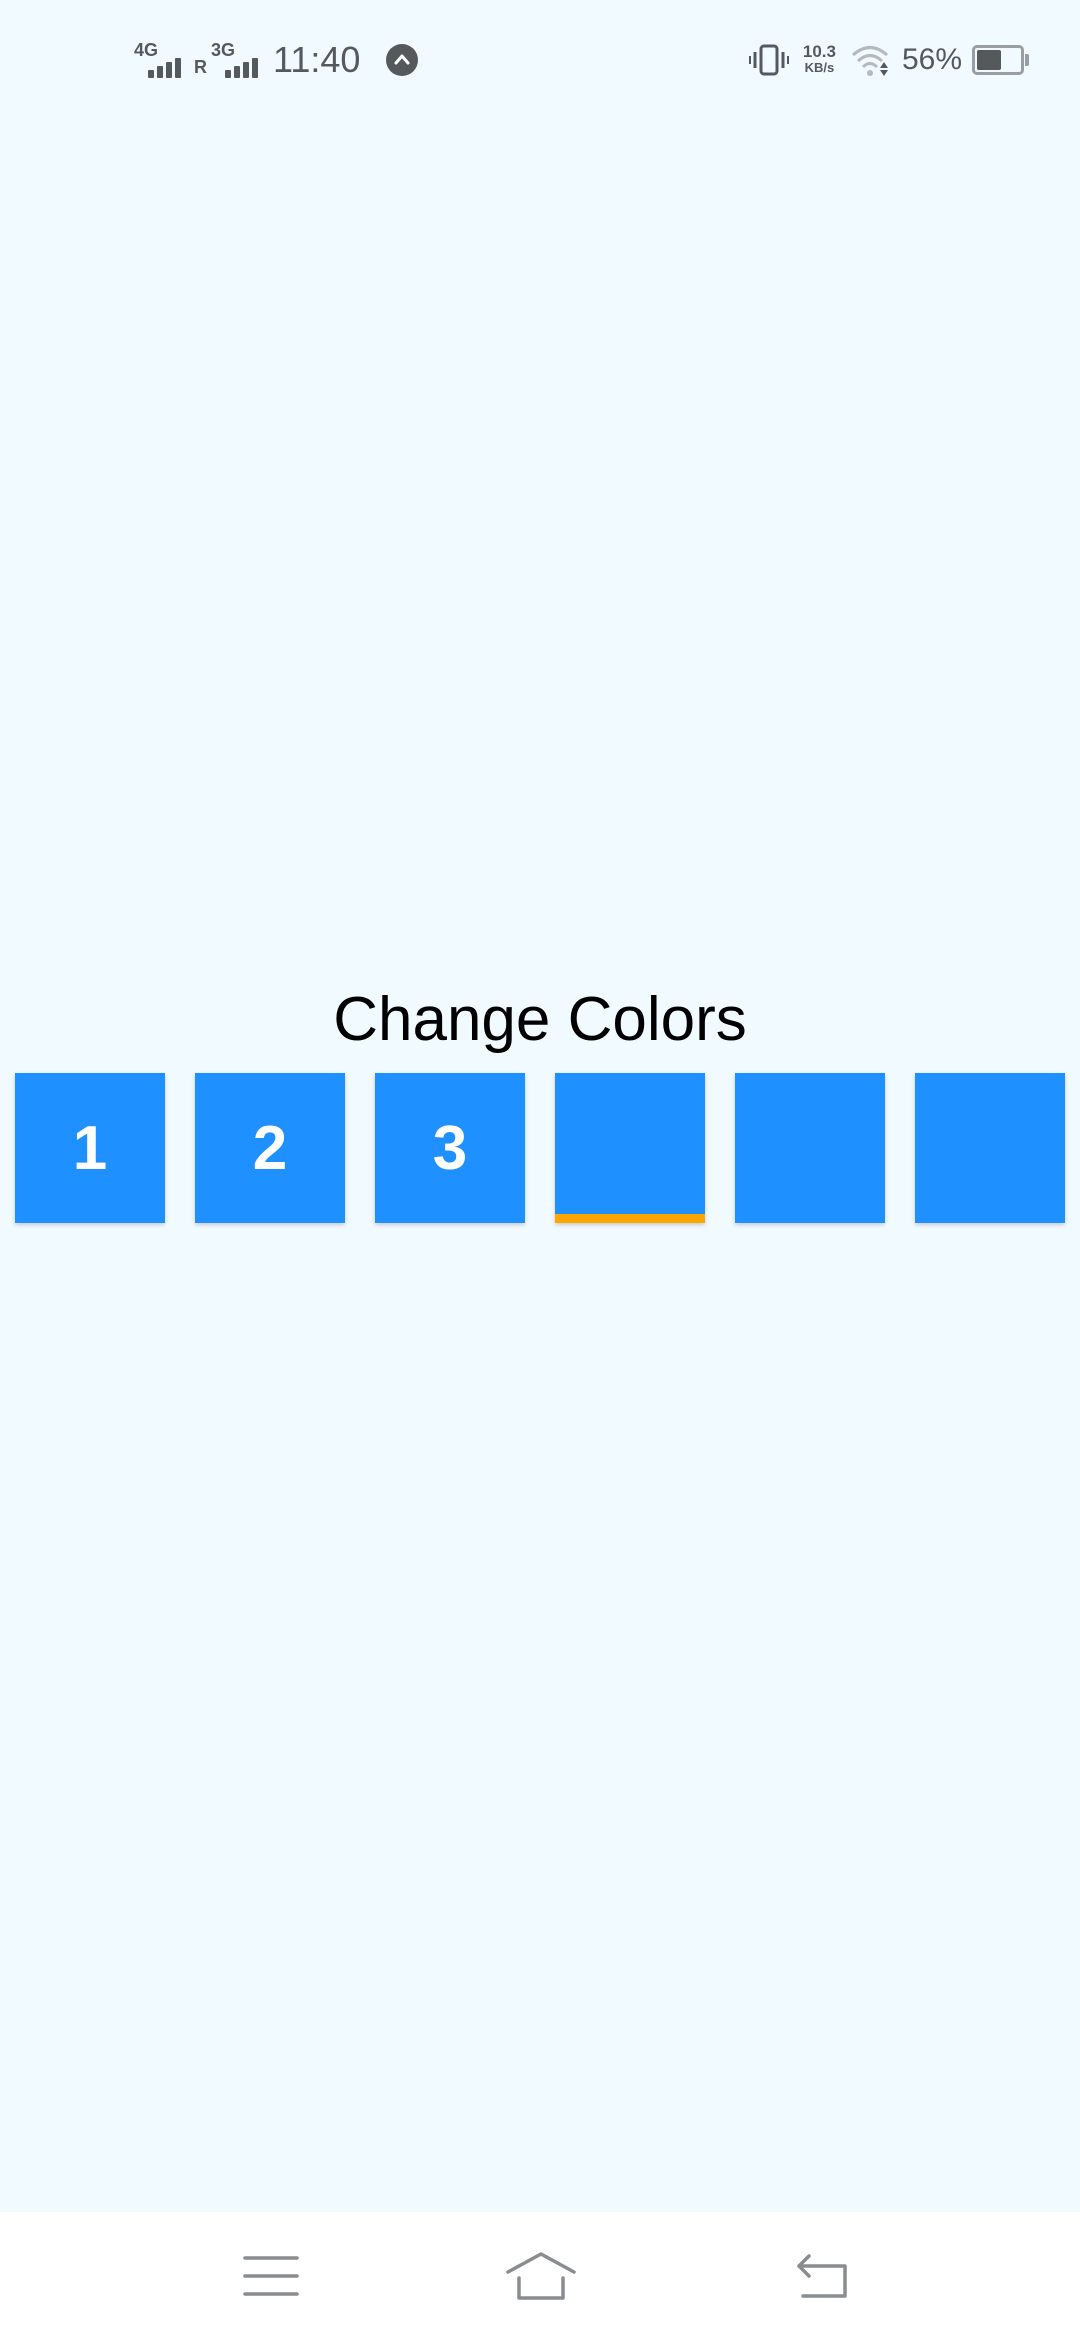  Describe the element at coordinates (90, 1148) in the screenshot. I see `color-tile-1: 1` at that location.